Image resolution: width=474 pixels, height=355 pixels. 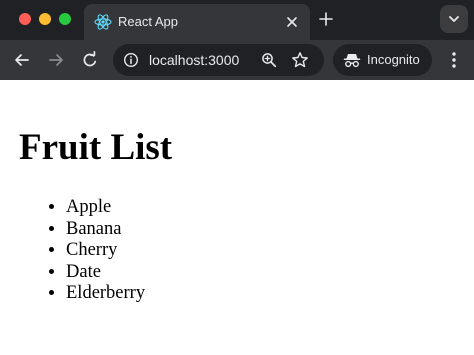 I want to click on fruit-list: Apple Banana Cherry Date Elderberry, so click(x=84, y=251).